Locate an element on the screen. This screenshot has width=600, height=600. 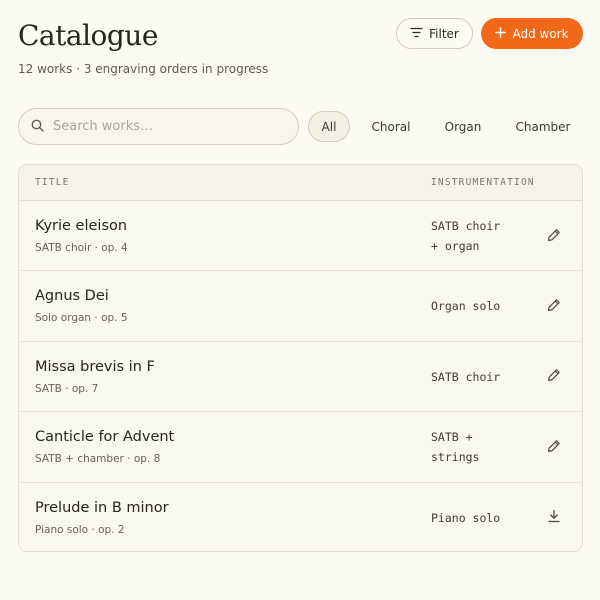
work-title: Kyrie eleison is located at coordinates (81, 226).